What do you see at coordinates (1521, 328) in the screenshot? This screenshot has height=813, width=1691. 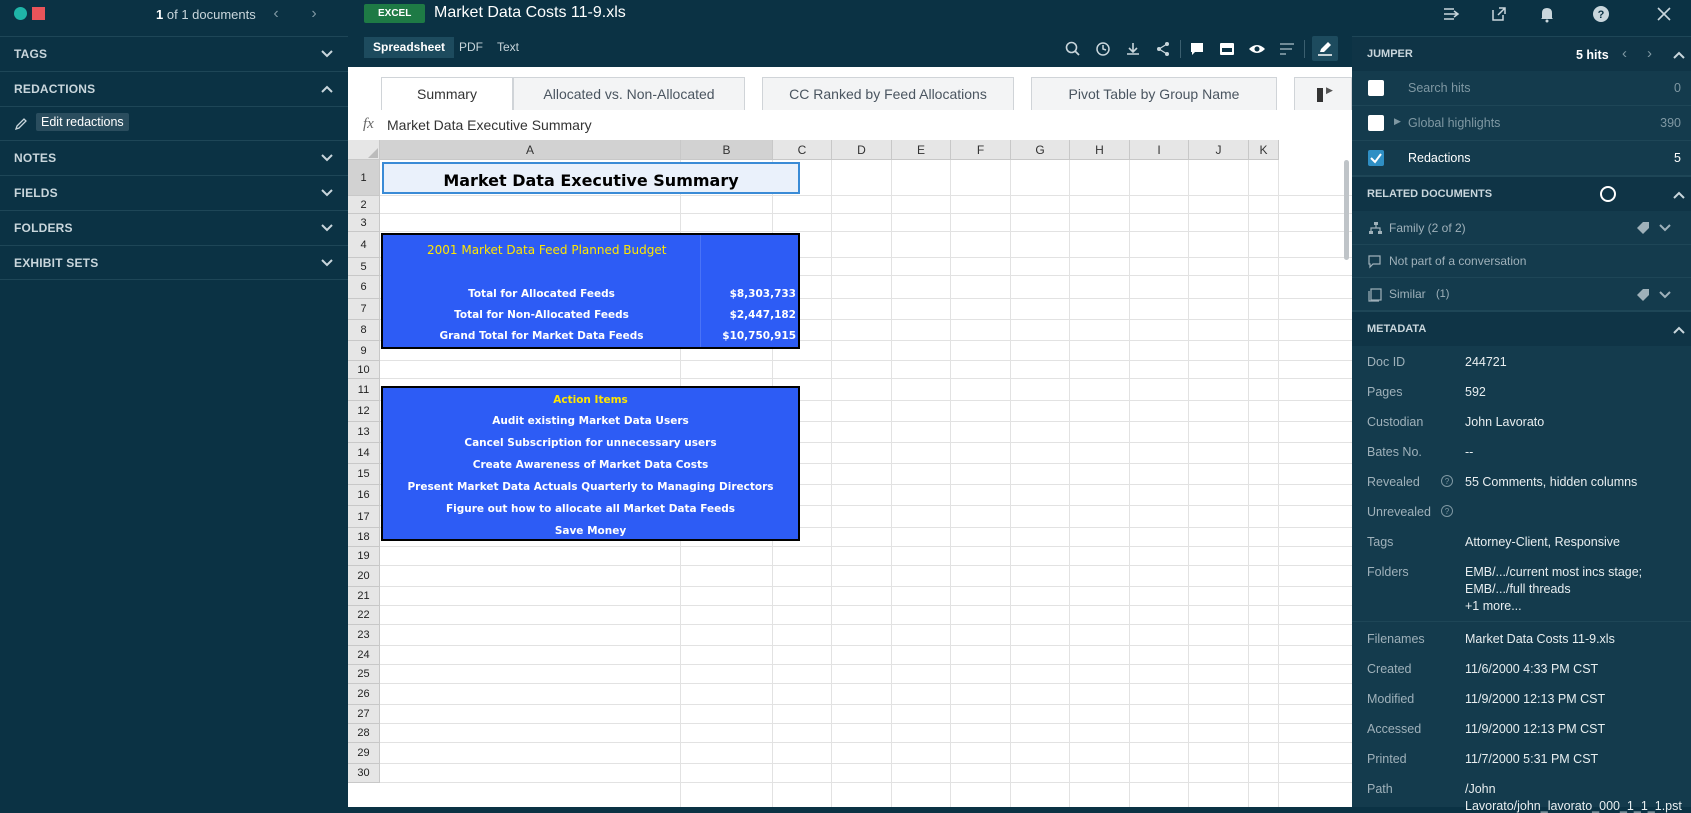 I see `metadata-header: METADATA` at bounding box center [1521, 328].